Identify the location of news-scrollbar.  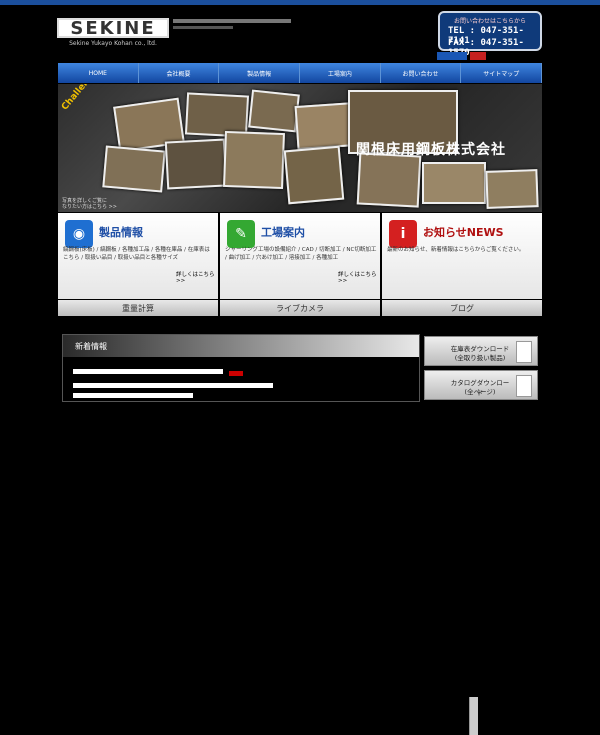
(473, 716).